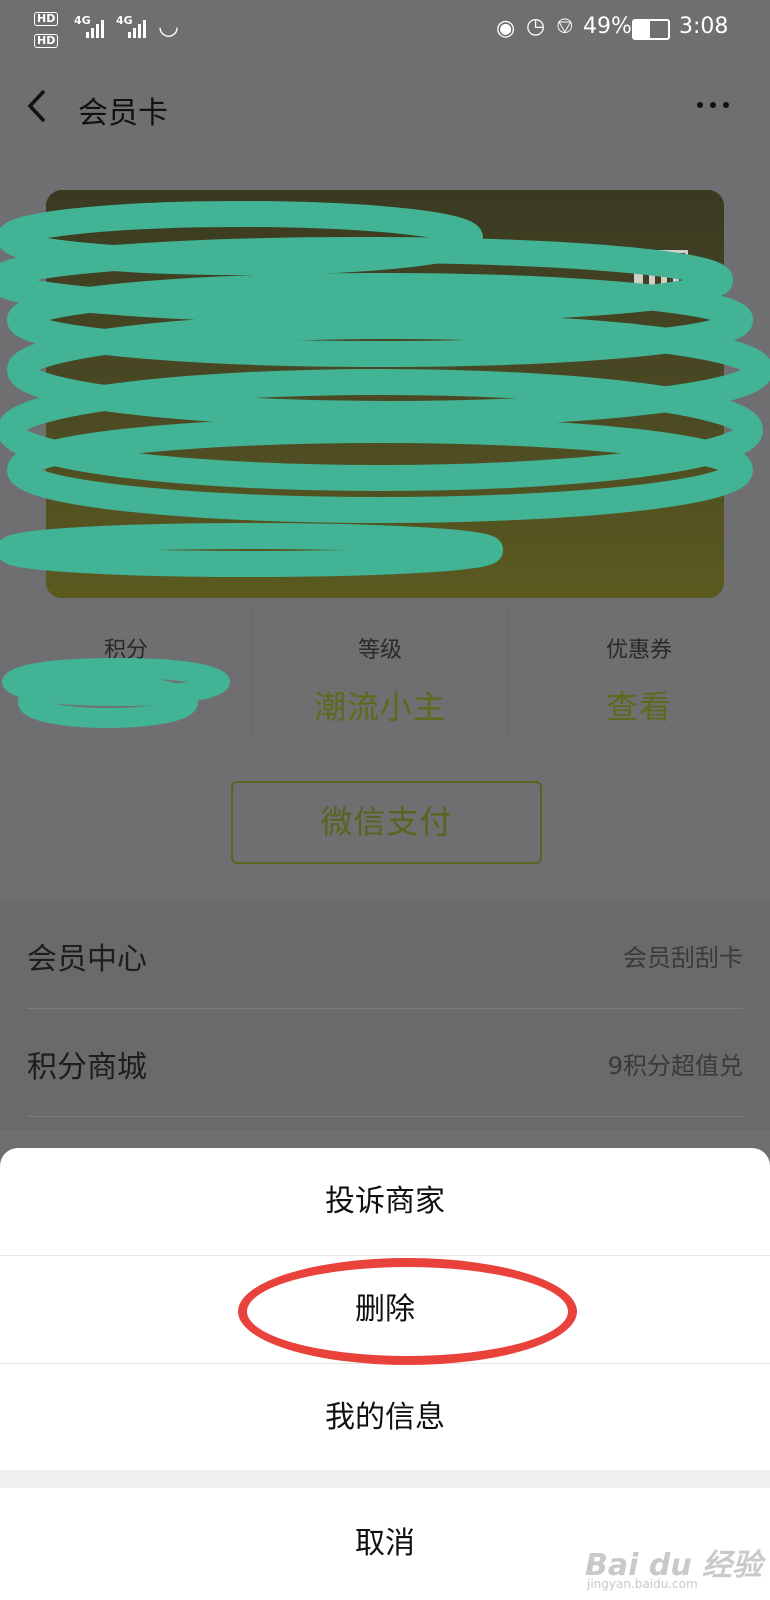  I want to click on list-item: 积分商城 9积分超值兑, so click(385, 1062).